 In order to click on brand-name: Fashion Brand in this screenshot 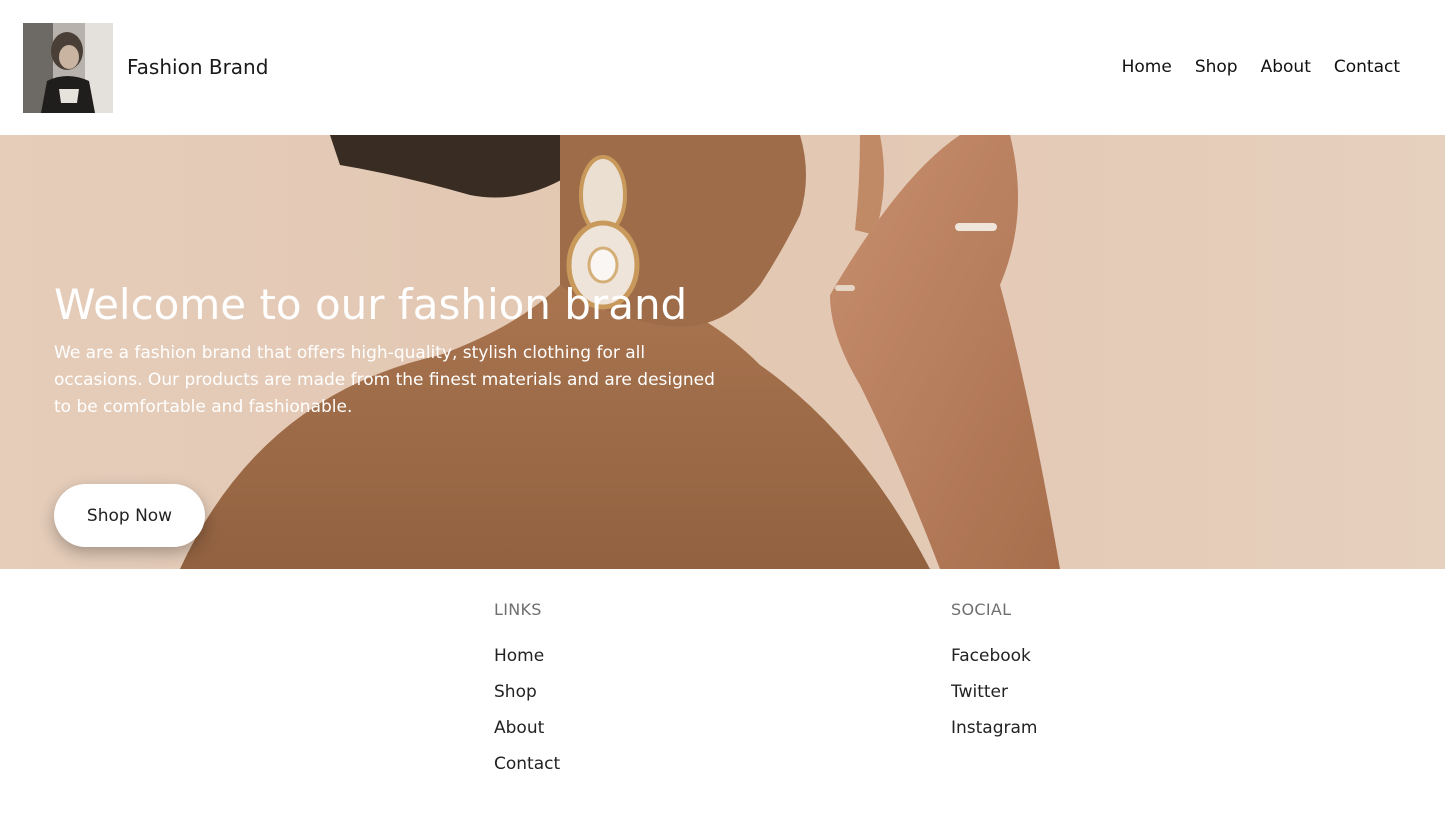, I will do `click(197, 67)`.